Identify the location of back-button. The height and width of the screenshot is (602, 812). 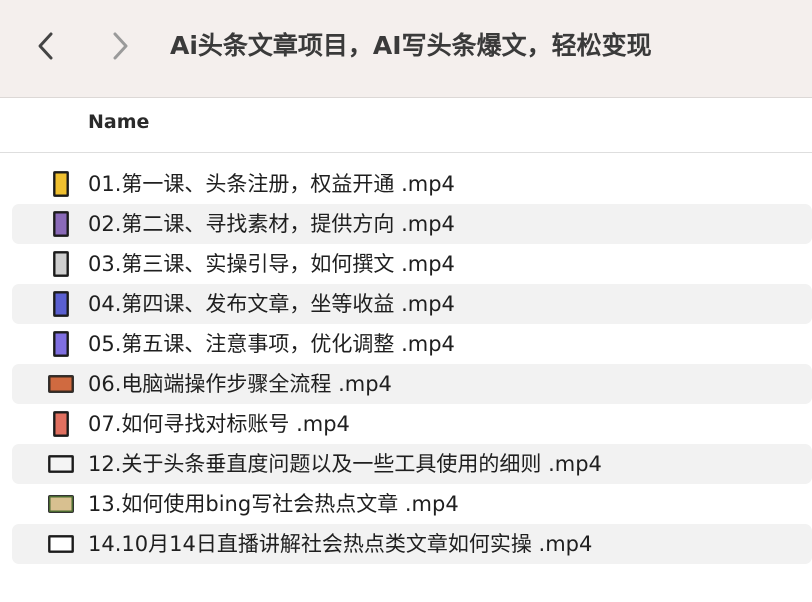
(46, 46).